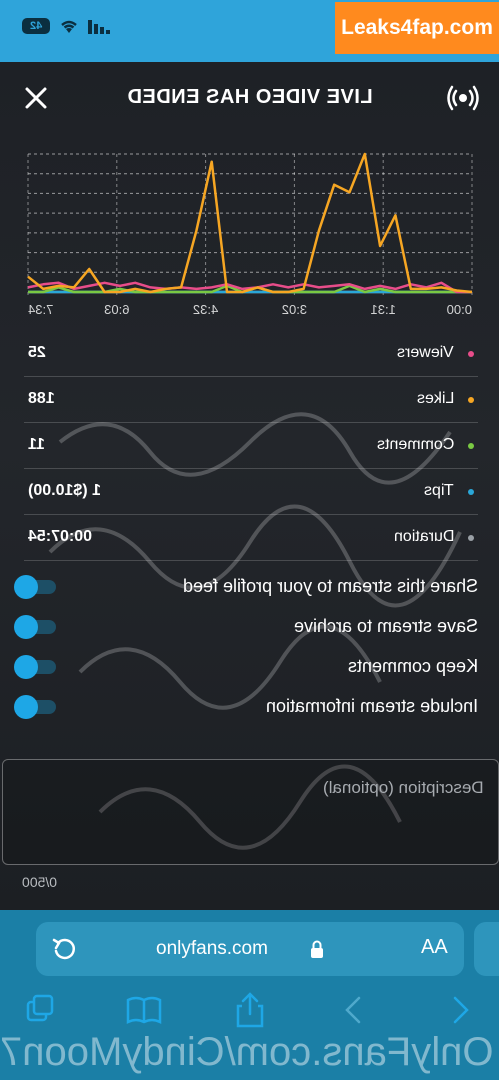 The width and height of the screenshot is (499, 1080). What do you see at coordinates (246, 707) in the screenshot?
I see `toggle-row: Include stream information` at bounding box center [246, 707].